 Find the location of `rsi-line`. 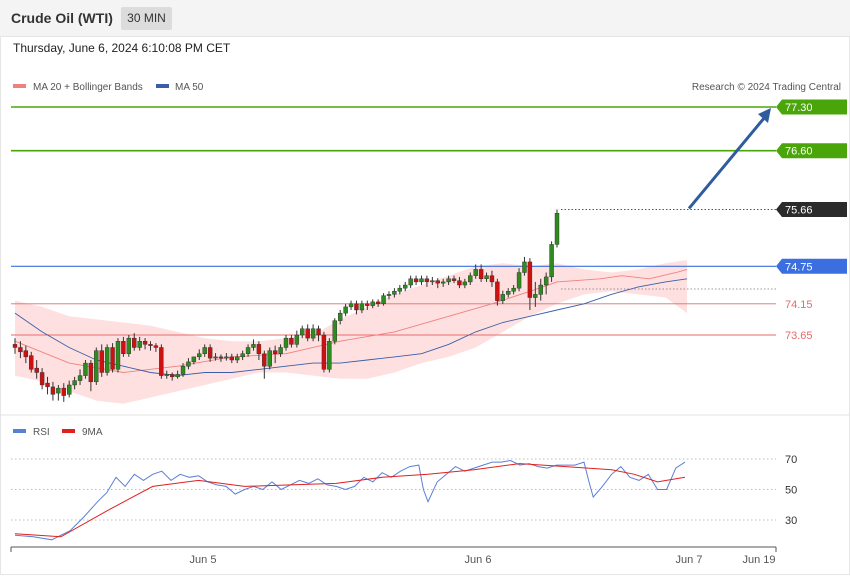

rsi-line is located at coordinates (350, 500).